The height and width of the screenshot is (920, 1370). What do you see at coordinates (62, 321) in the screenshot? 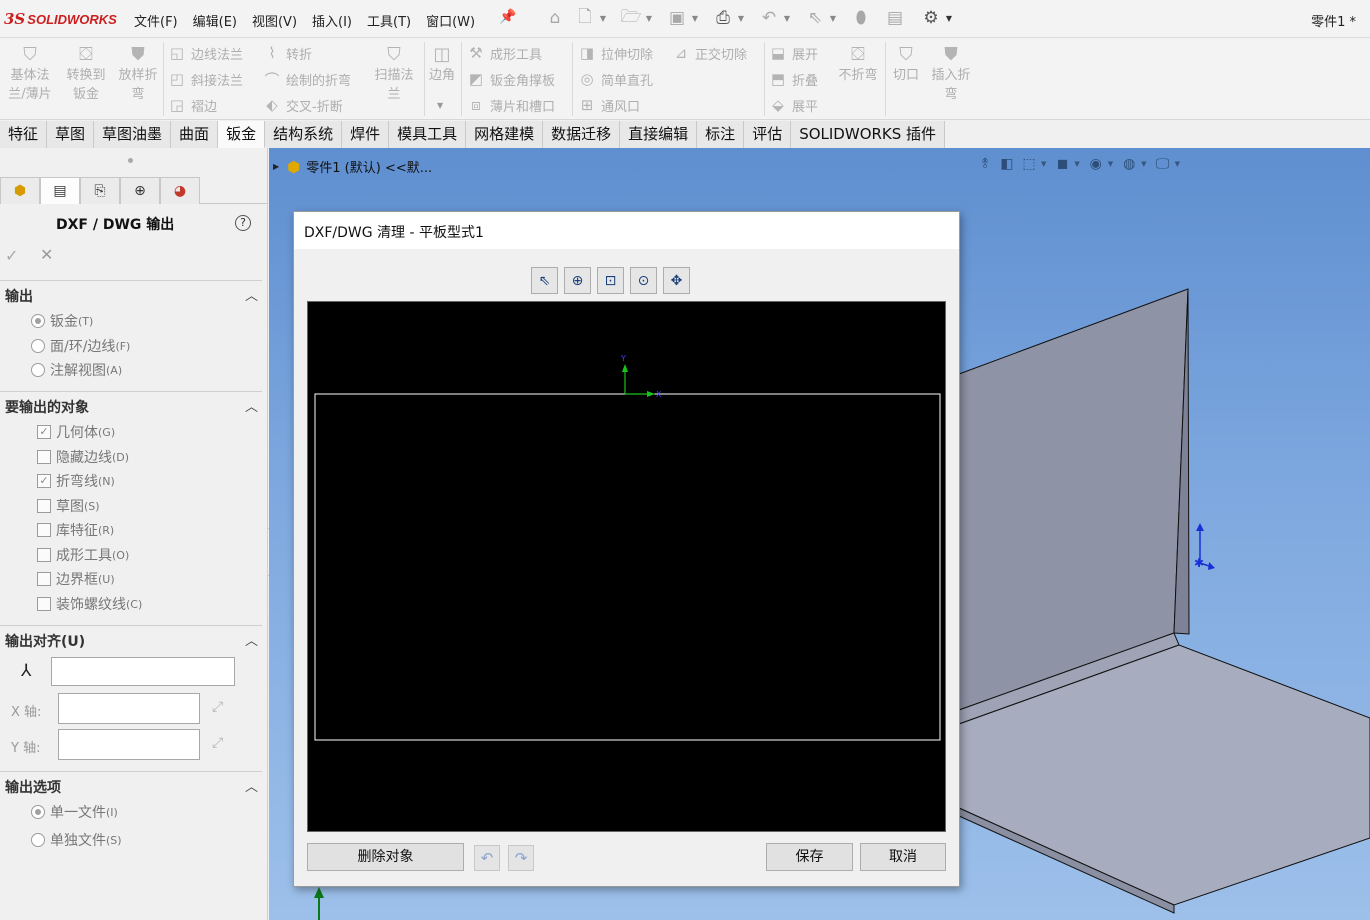
I see `radio-sheet-metal: 钣金 (T)` at bounding box center [62, 321].